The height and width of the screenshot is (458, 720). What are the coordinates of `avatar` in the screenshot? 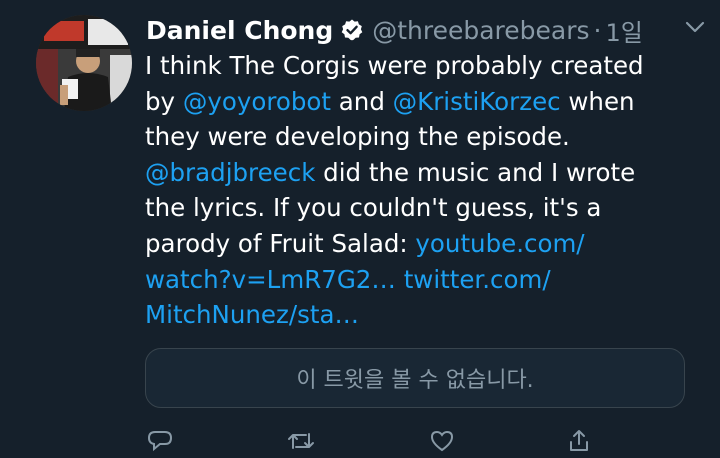 It's located at (84, 63).